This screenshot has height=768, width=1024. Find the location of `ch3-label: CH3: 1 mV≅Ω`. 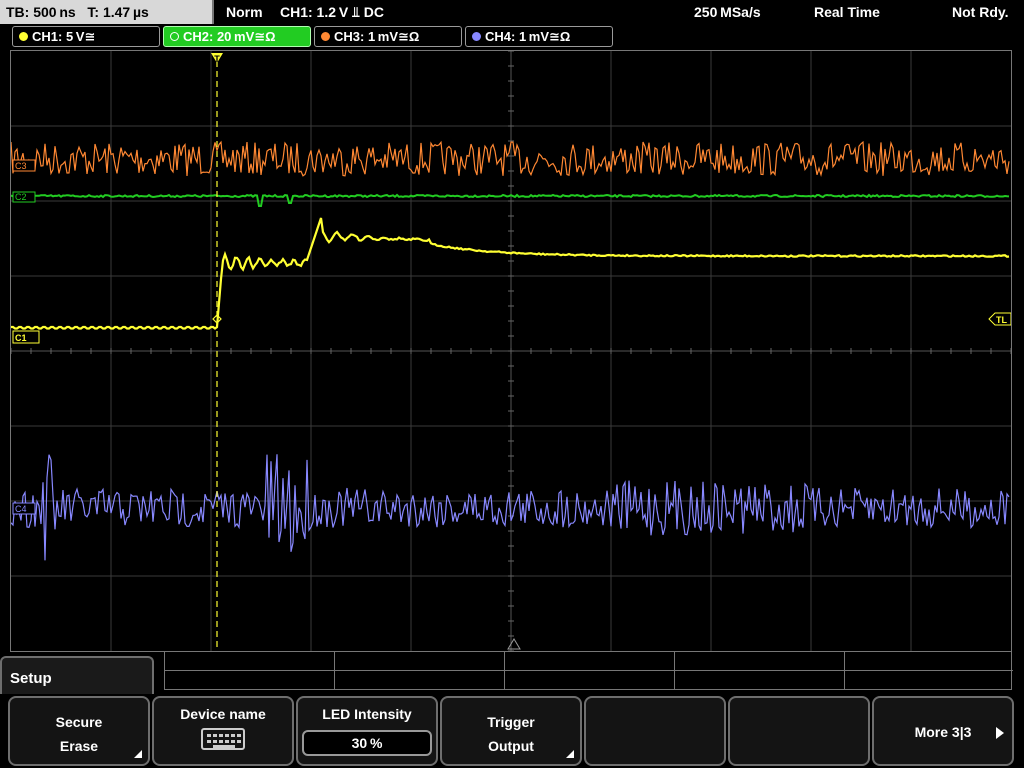

ch3-label: CH3: 1 mV≅Ω is located at coordinates (377, 36).